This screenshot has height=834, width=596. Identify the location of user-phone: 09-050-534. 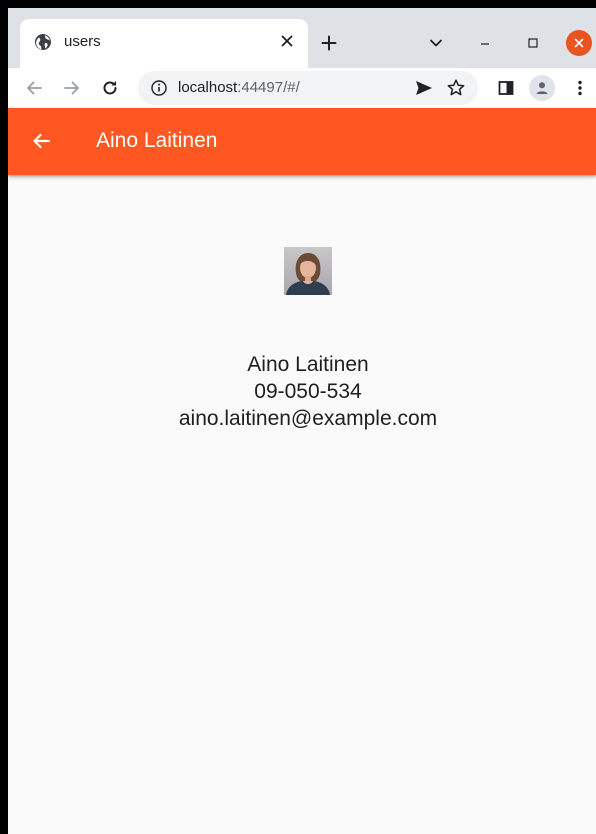
(308, 391).